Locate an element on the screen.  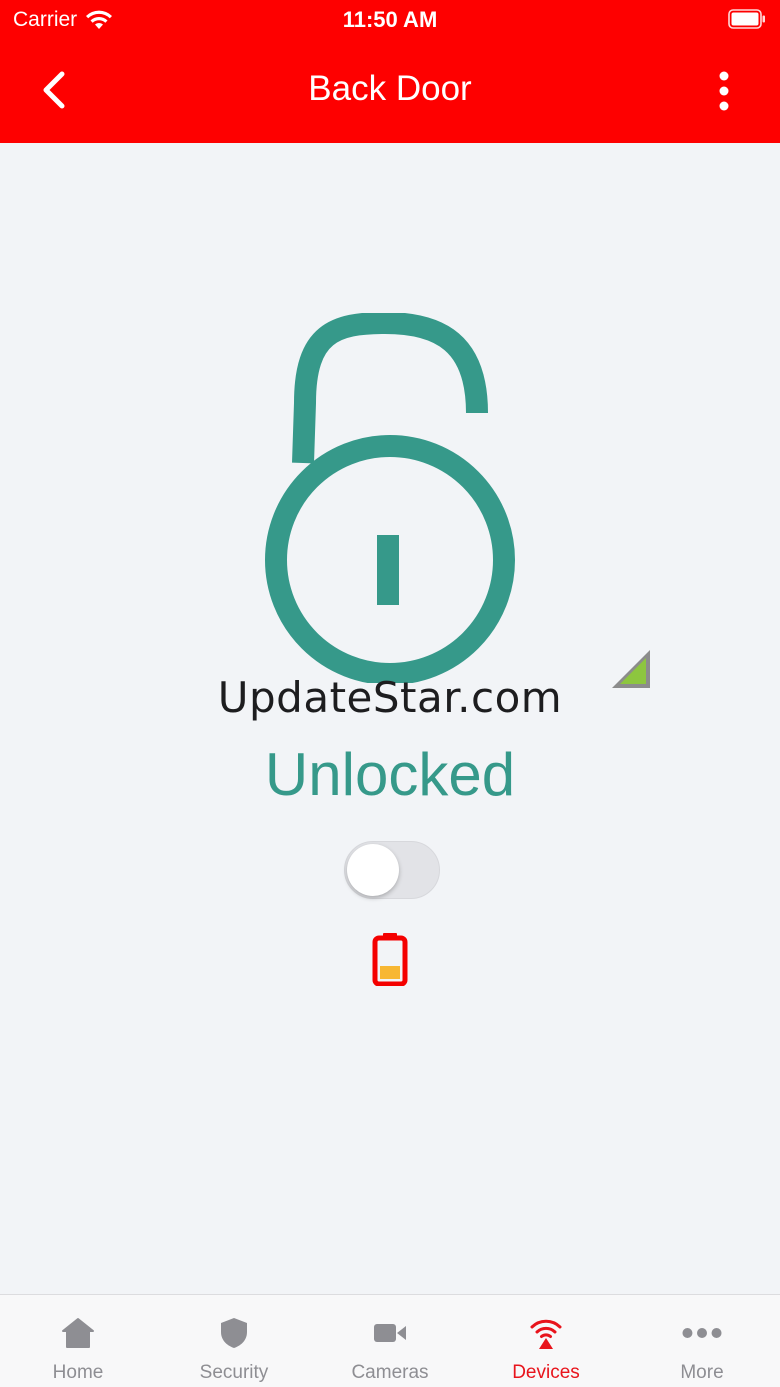
status-bar: Carrier 11:50 AM is located at coordinates (390, 20).